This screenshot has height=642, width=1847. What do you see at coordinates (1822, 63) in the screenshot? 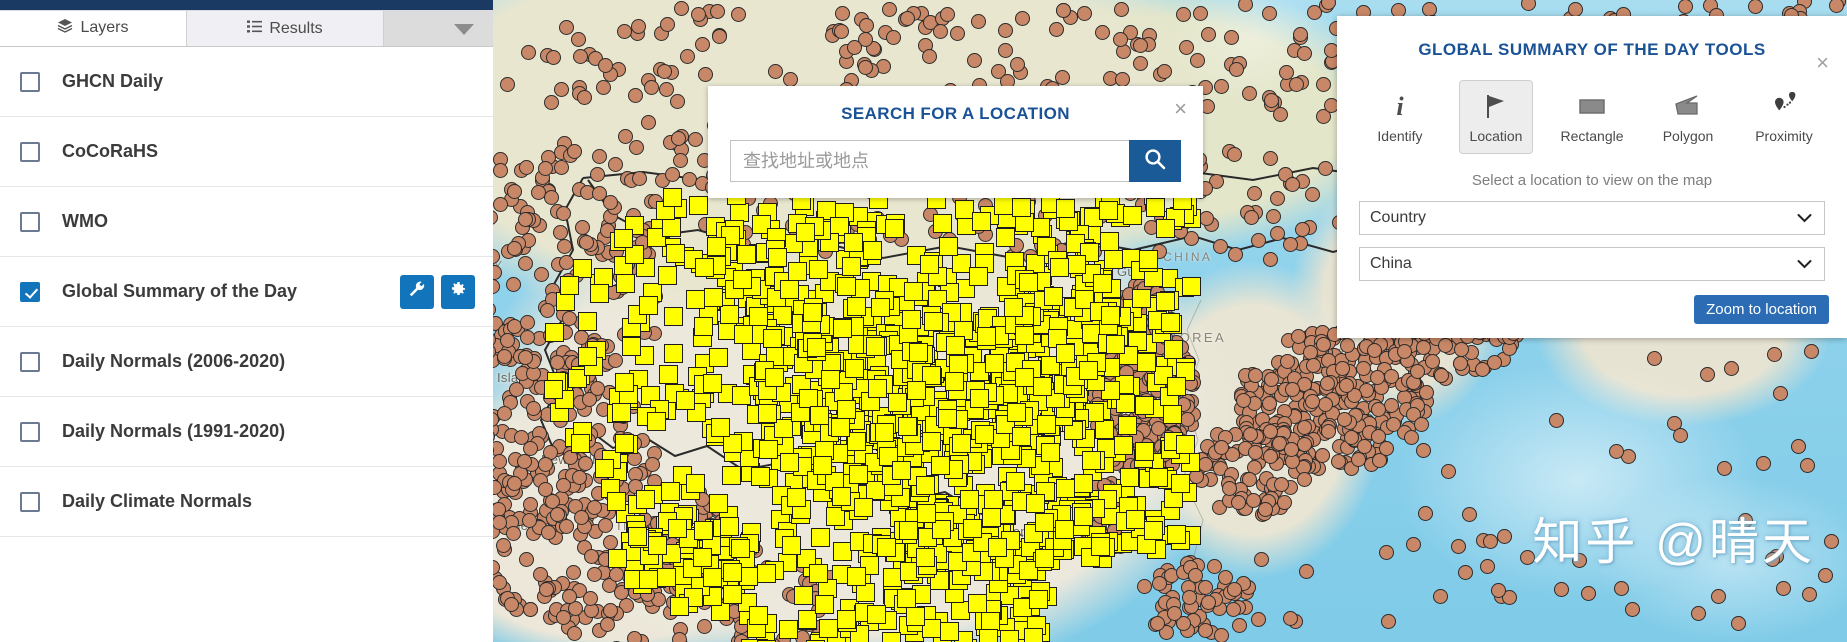
I see `close-icon: ×` at bounding box center [1822, 63].